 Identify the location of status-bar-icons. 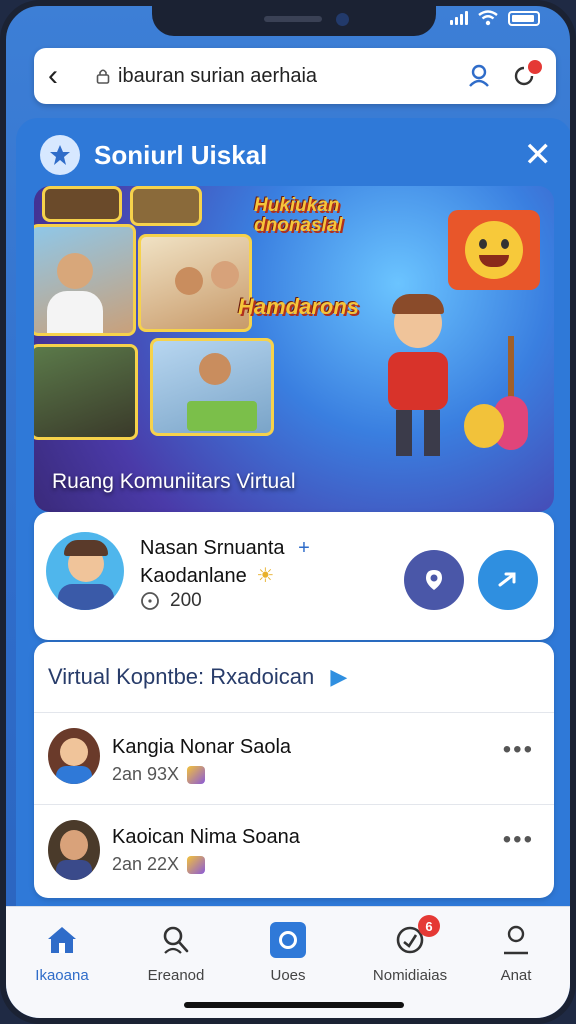
(495, 18).